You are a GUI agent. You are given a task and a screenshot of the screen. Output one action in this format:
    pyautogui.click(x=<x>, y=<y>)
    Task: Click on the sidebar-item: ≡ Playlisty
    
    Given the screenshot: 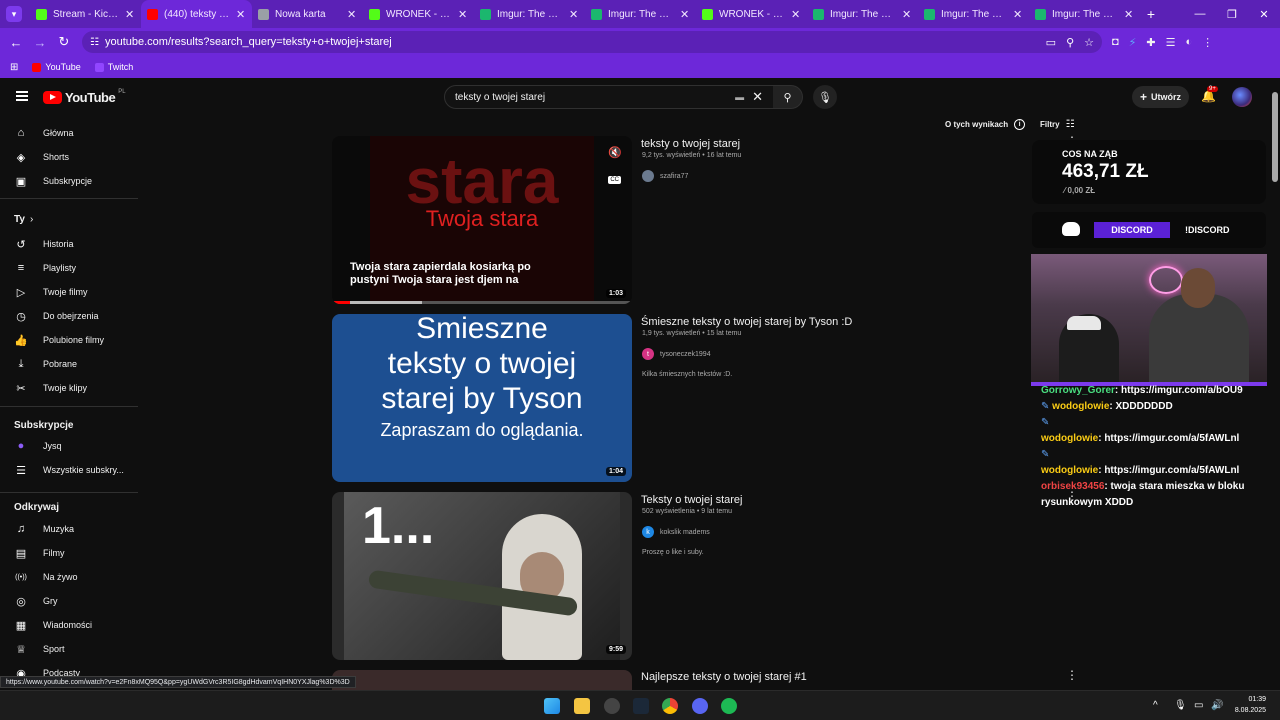 What is the action you would take?
    pyautogui.click(x=69, y=268)
    